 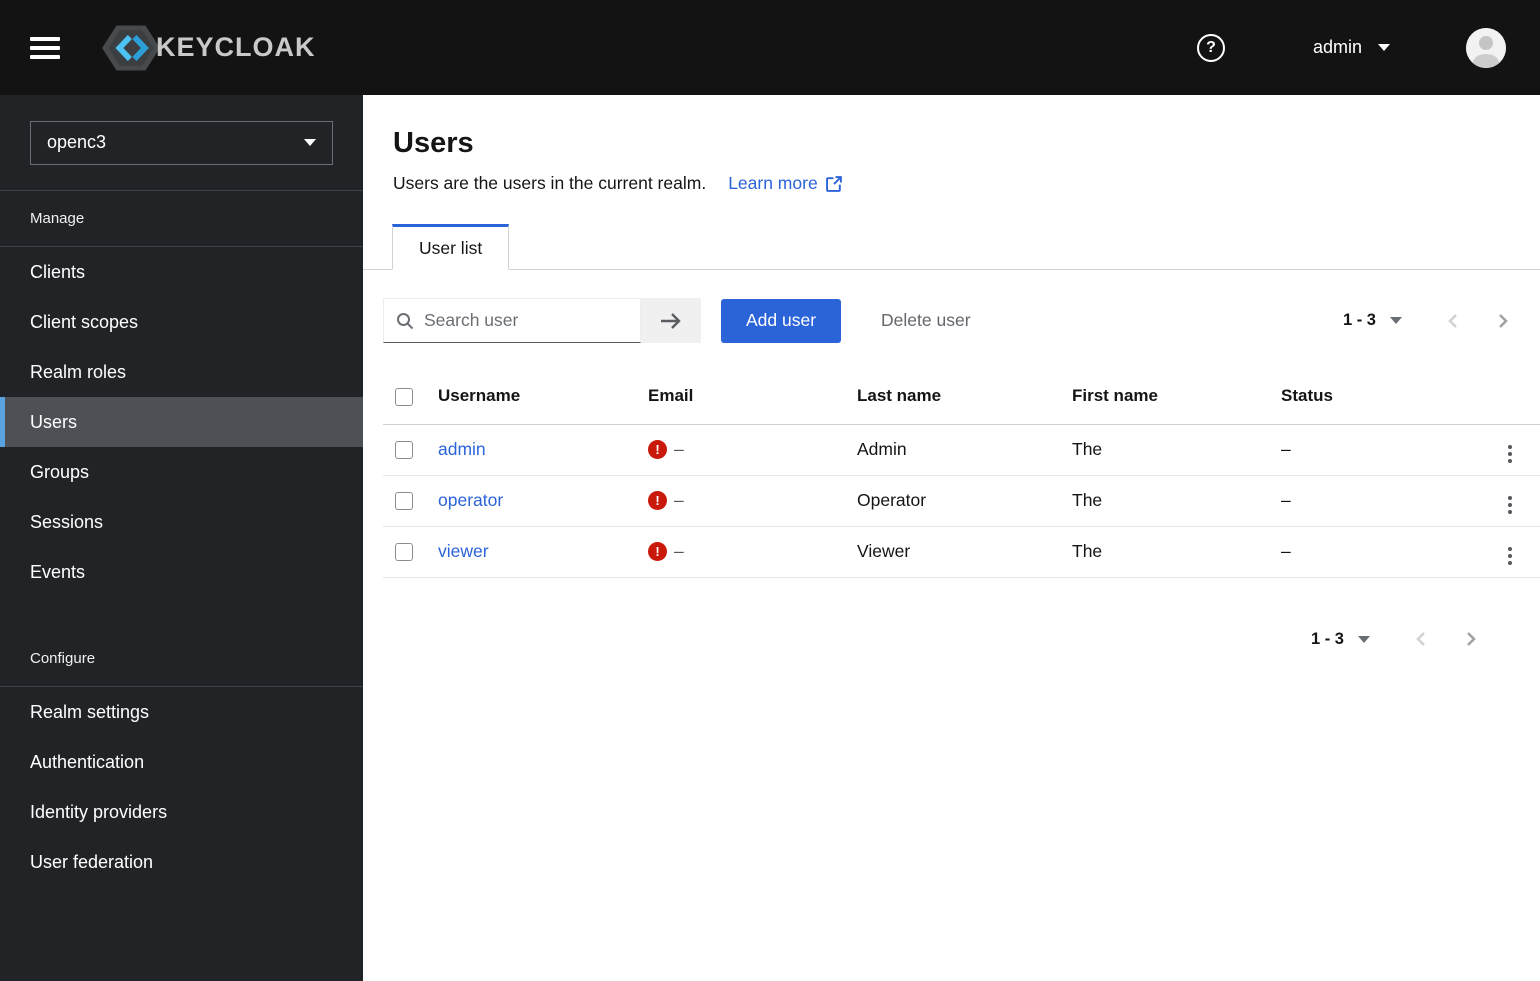 I want to click on sidebar-item-client-scopes: Client scopes, so click(x=181, y=322).